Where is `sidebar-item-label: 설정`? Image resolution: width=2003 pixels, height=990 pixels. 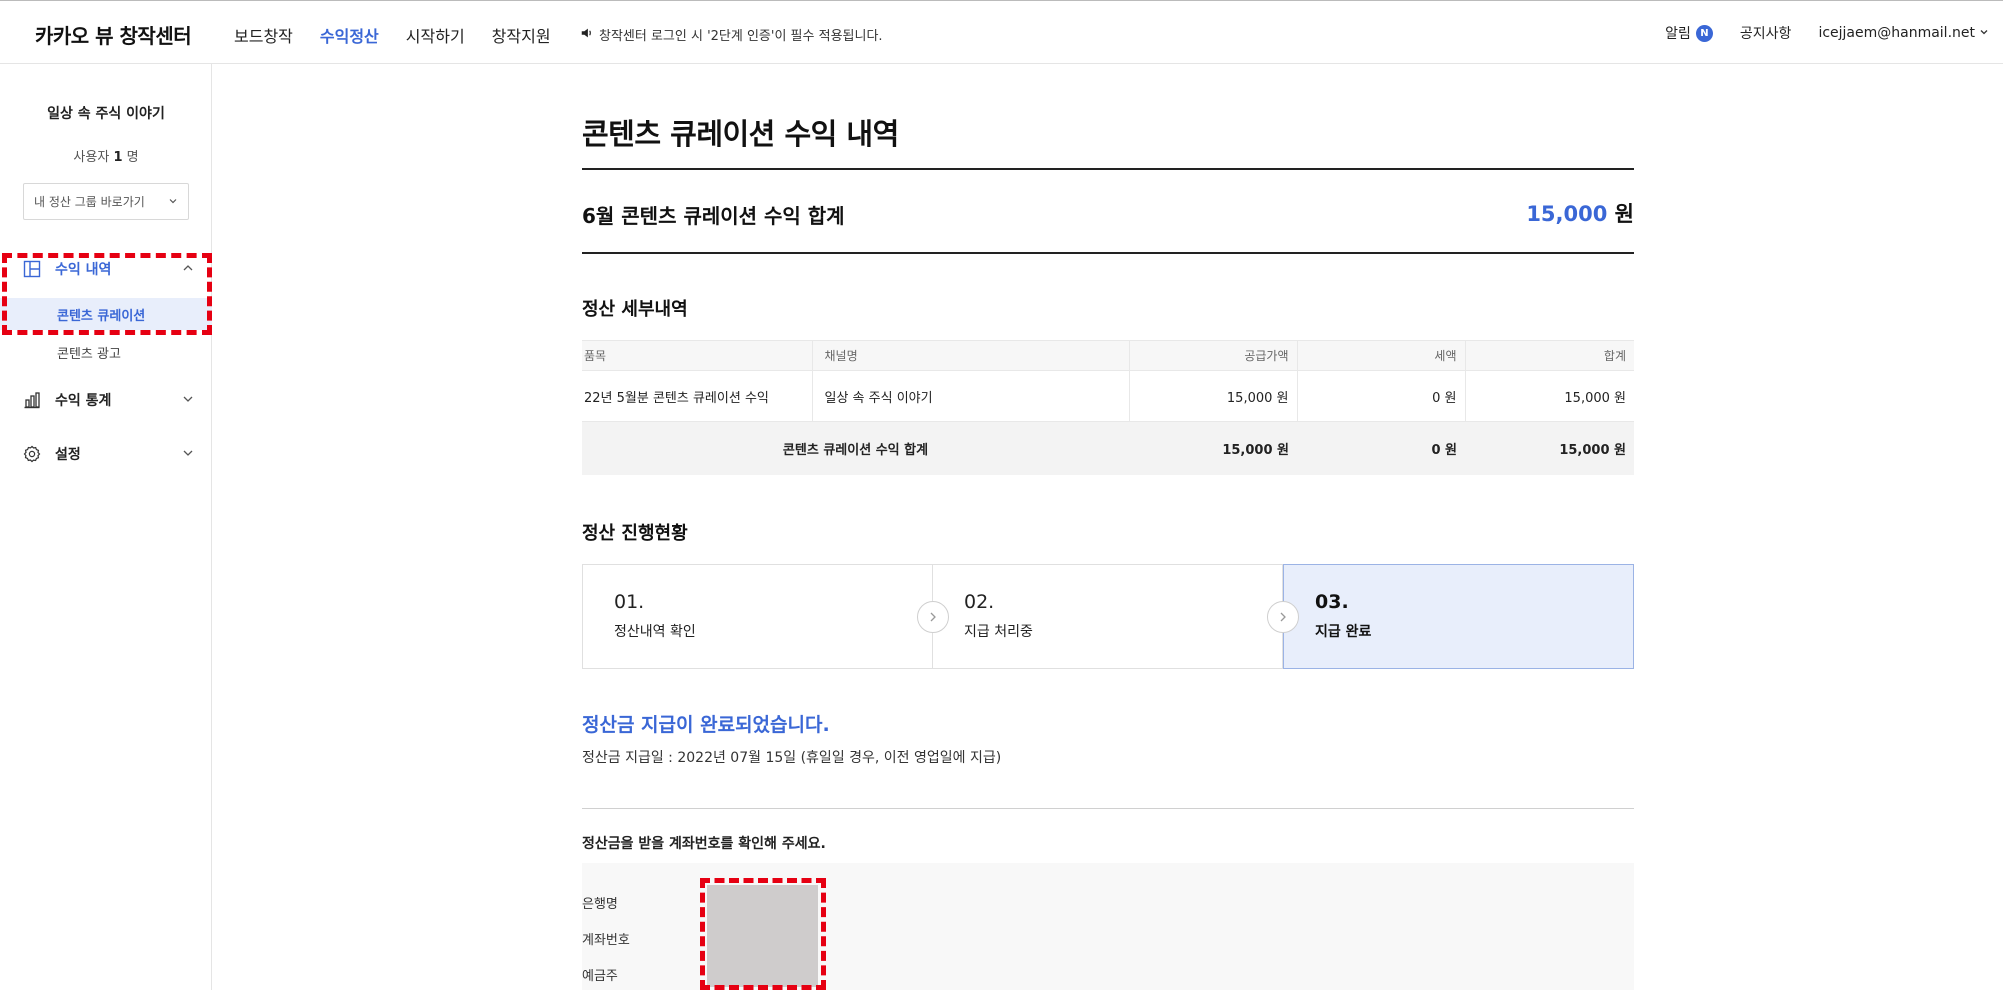 sidebar-item-label: 설정 is located at coordinates (68, 455).